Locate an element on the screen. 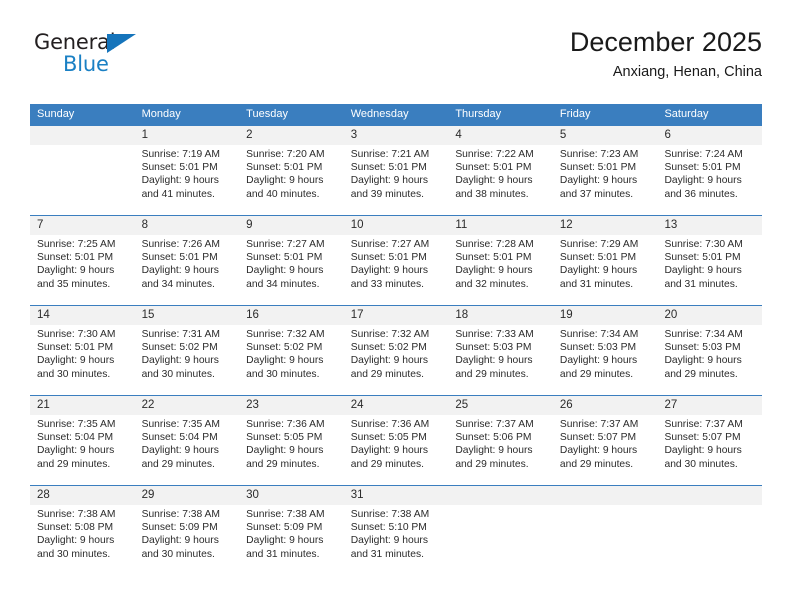 The image size is (792, 612). day-number: 15 is located at coordinates (187, 315).